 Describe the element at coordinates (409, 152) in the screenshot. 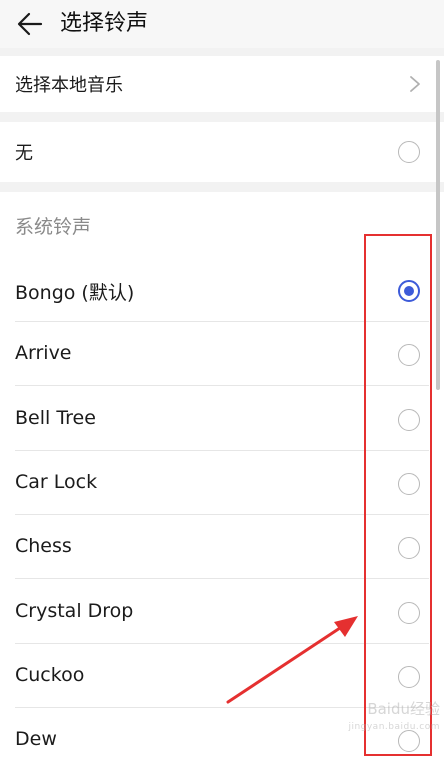

I see `ringtone-none-radio` at that location.